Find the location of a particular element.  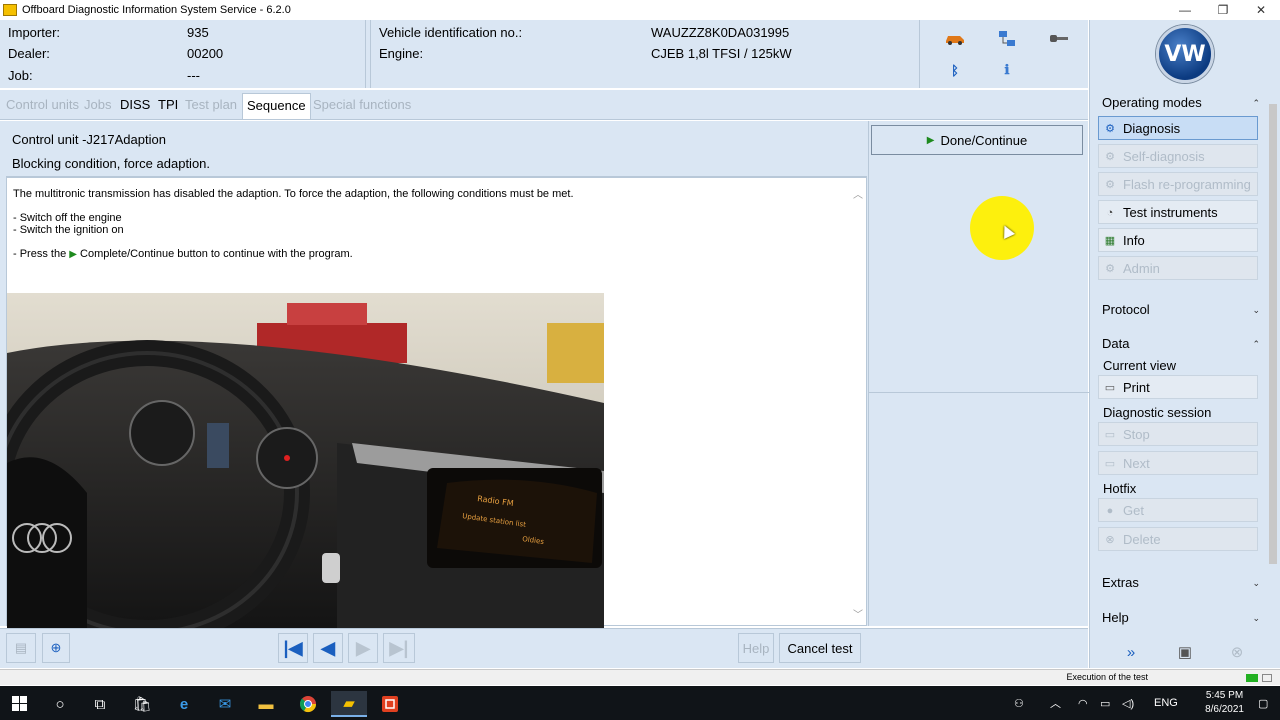

first-step-button: |◀ is located at coordinates (293, 648).